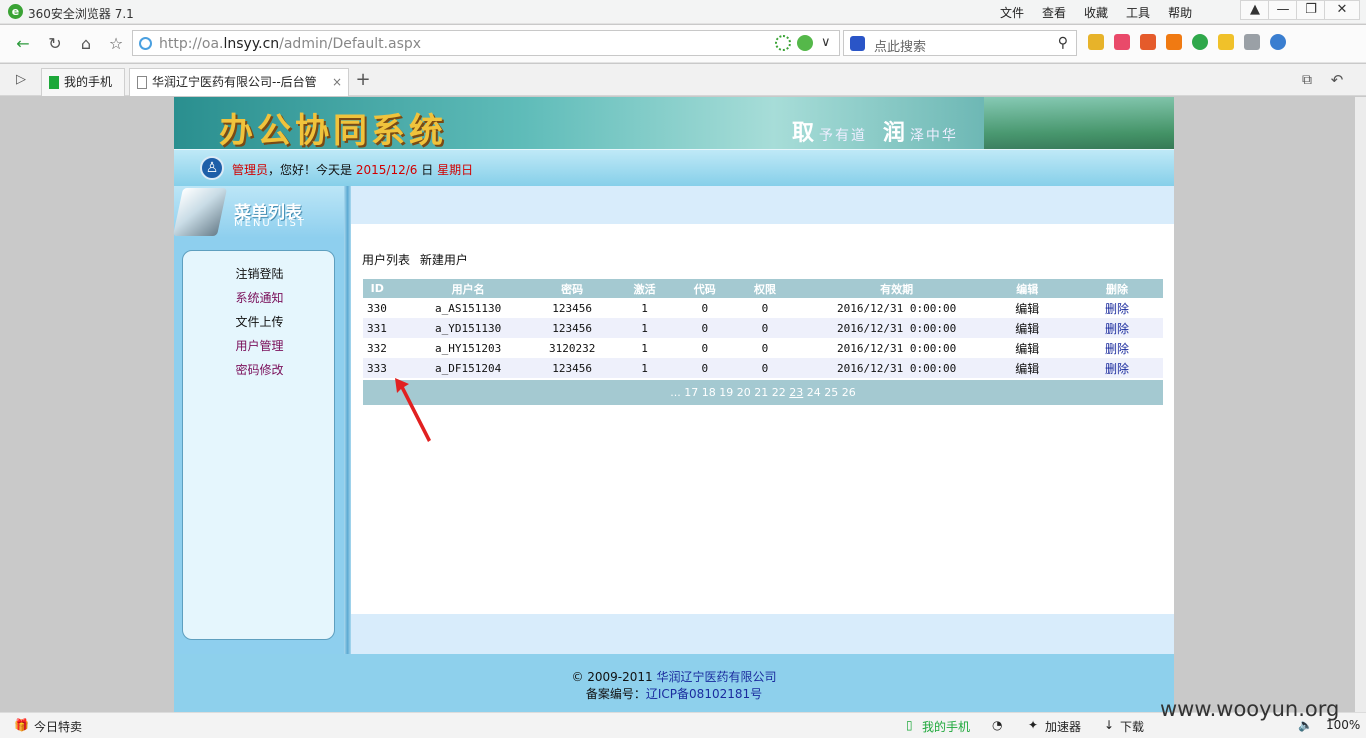  What do you see at coordinates (849, 392) in the screenshot?
I see `page-link: 26` at bounding box center [849, 392].